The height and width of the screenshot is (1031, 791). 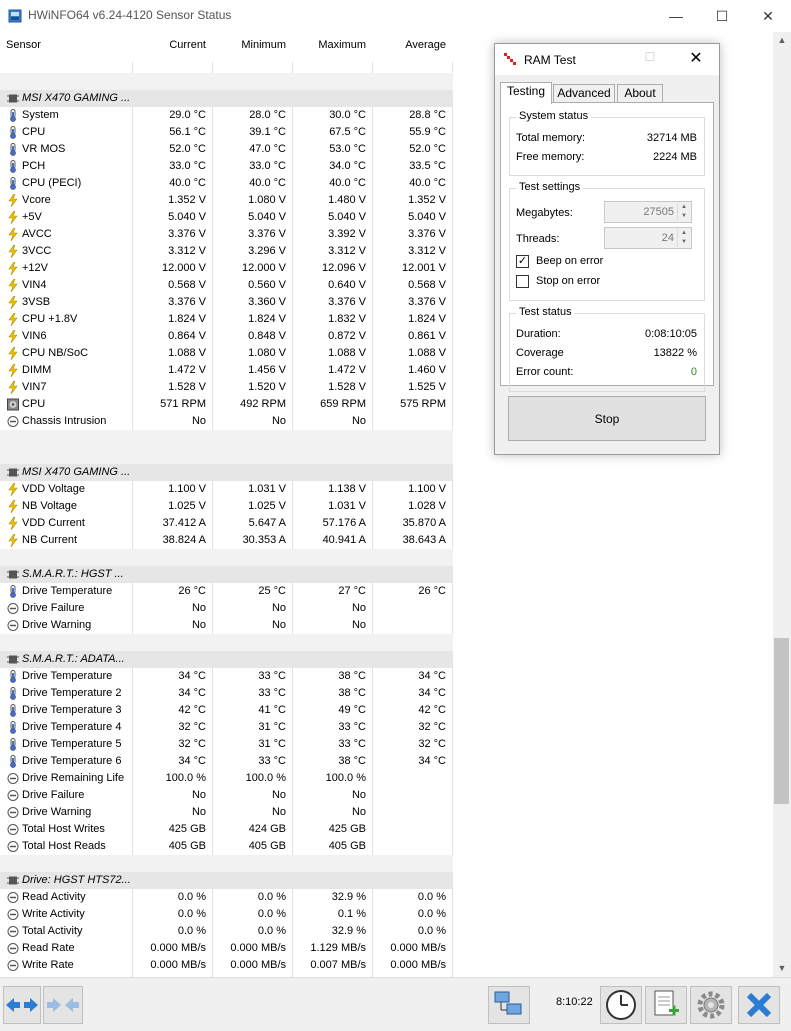 I want to click on sensor-row: VR MOS 52.0 °C 47.0 °C 53.0 °C 52.0 °C, so click(x=226, y=149).